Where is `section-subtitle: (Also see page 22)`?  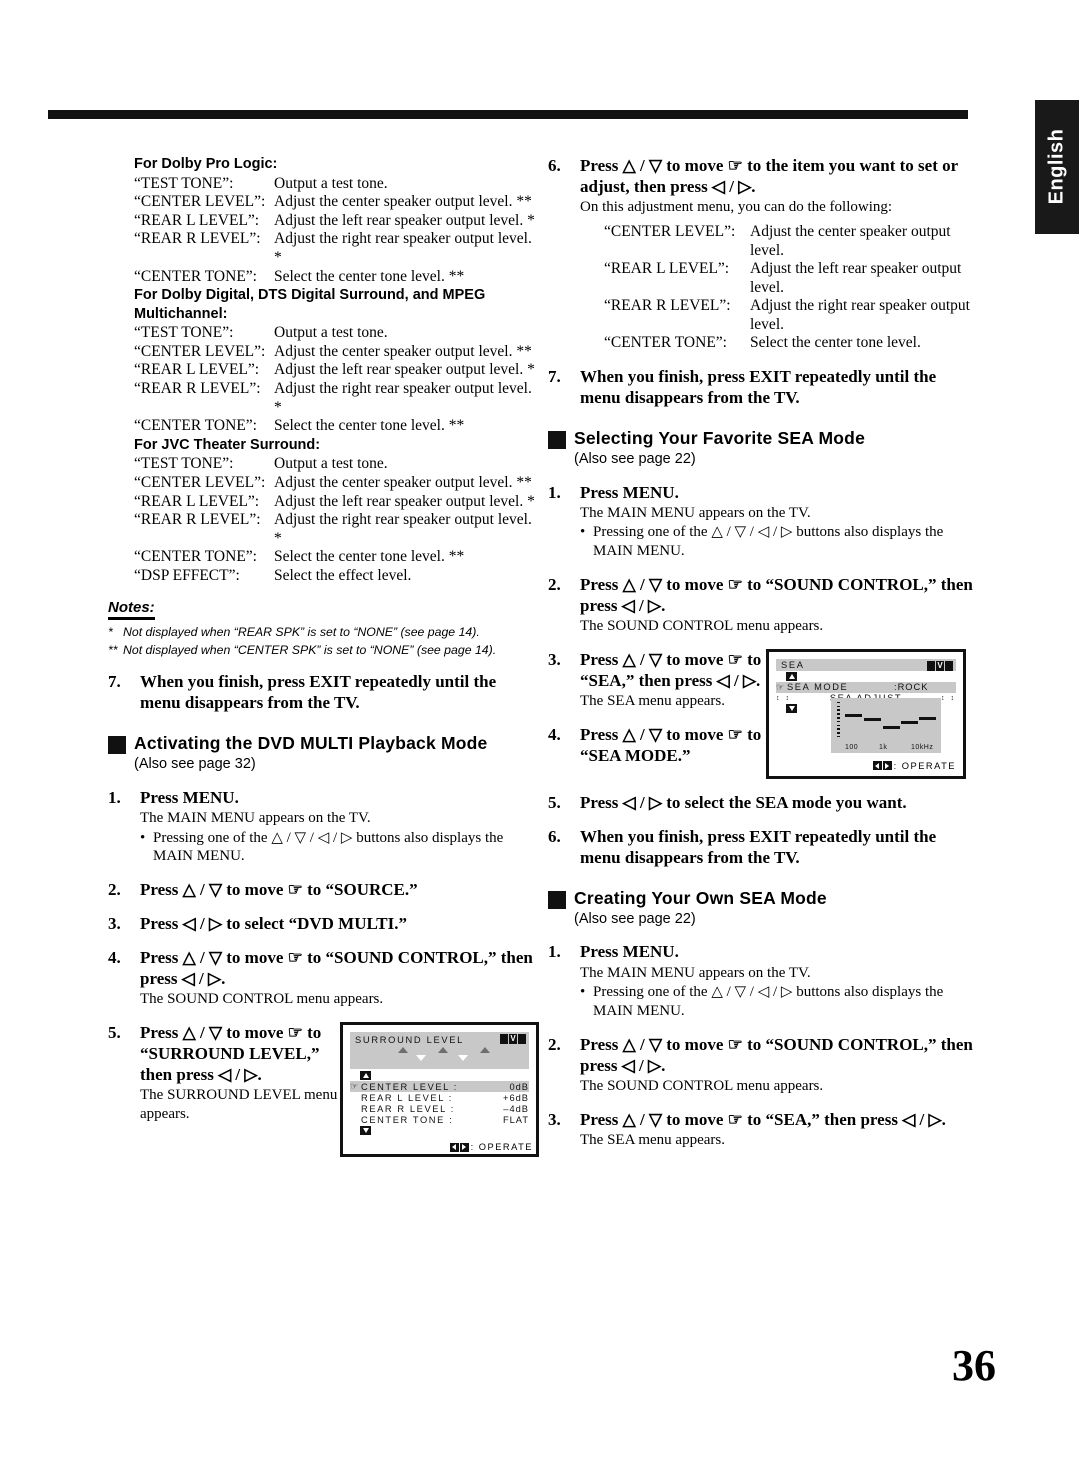 section-subtitle: (Also see page 22) is located at coordinates (635, 459).